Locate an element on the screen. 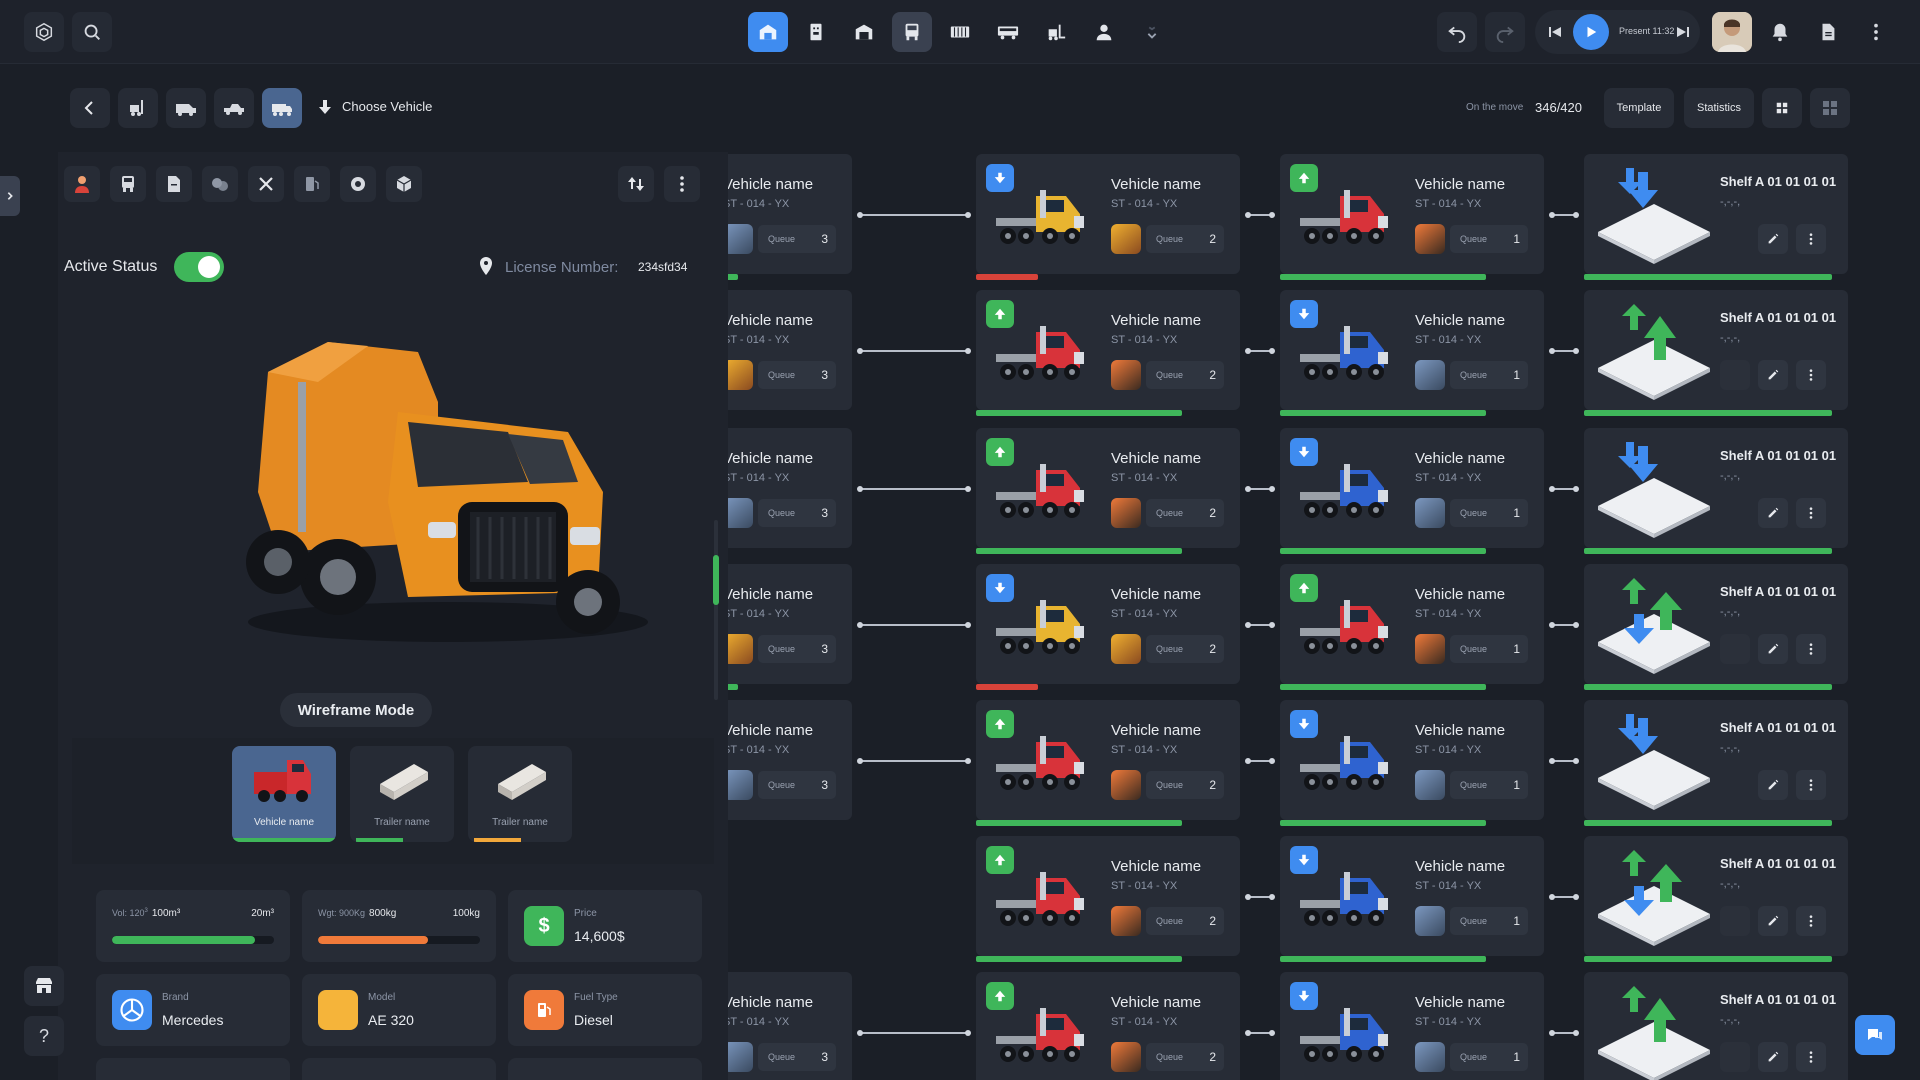  fuel-icon is located at coordinates (312, 184).